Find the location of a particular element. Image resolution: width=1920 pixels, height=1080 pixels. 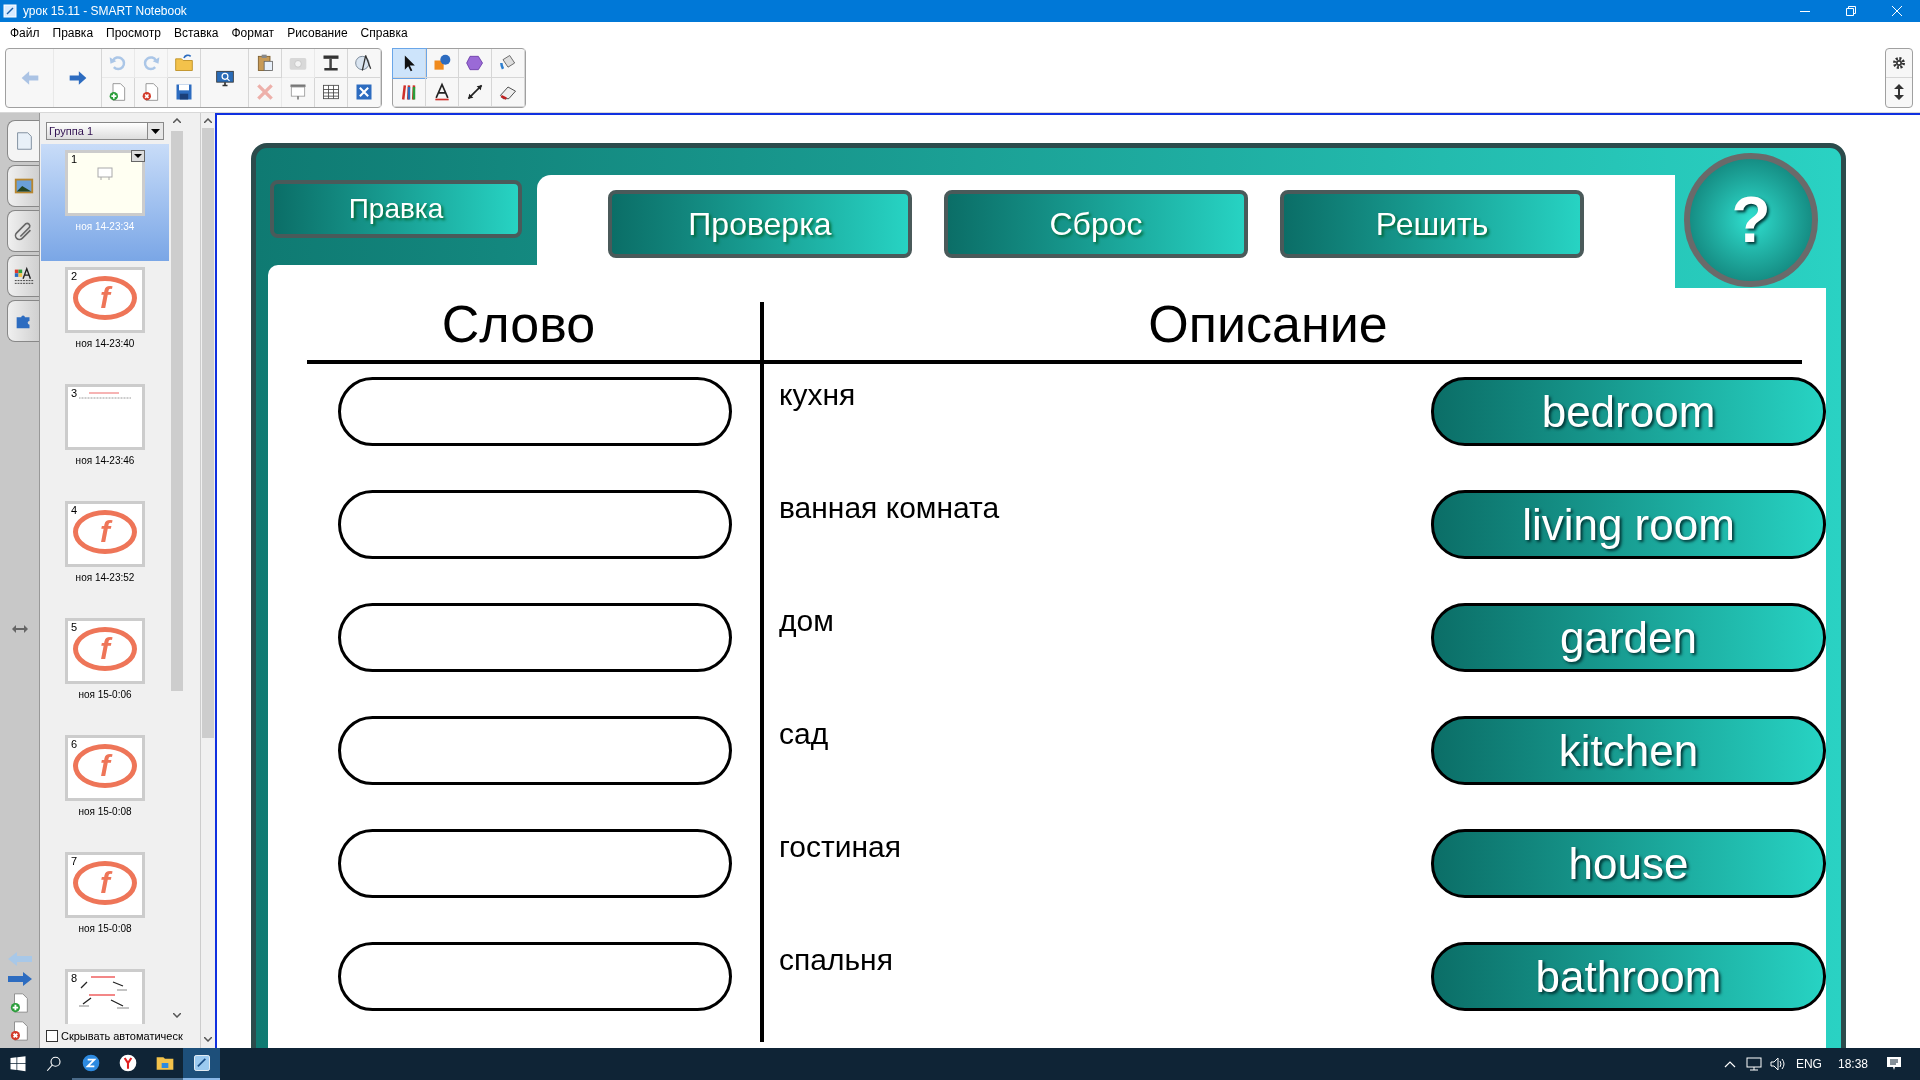

autohide-checkbox is located at coordinates (52, 1036).